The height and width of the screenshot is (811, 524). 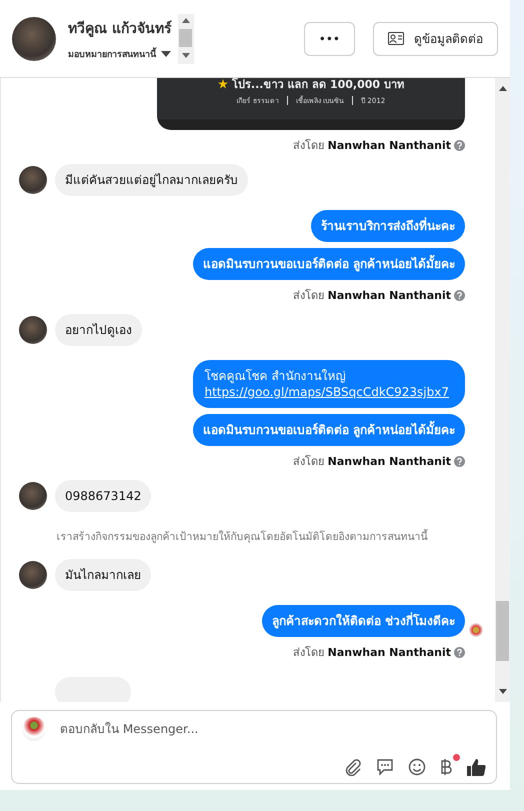 I want to click on system-notice: เราสร้างกิจกรรมของลูกค้าเป้าหมายให้กับคุณโดยอัตโนมัติโดยอิงตามการสนทนานี้, so click(x=242, y=536).